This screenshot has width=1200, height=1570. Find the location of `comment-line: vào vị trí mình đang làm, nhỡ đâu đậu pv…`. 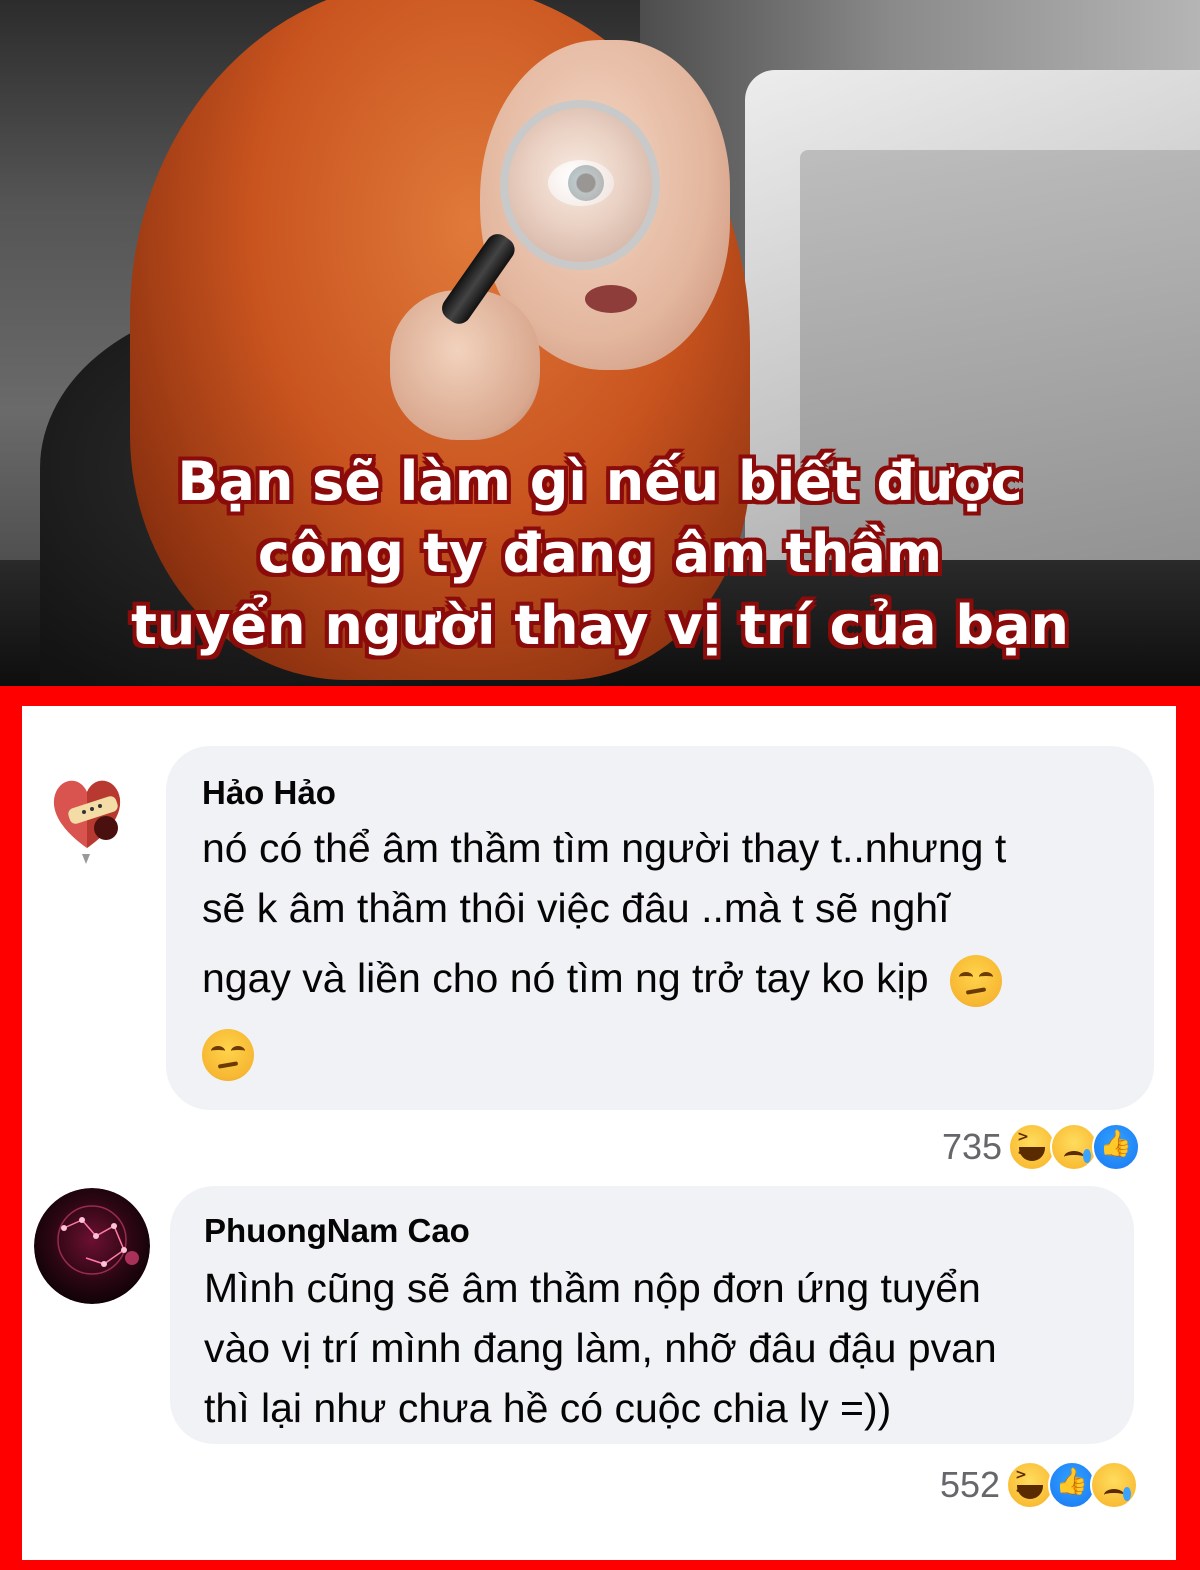

comment-line: vào vị trí mình đang làm, nhỡ đâu đậu pv… is located at coordinates (600, 1348).